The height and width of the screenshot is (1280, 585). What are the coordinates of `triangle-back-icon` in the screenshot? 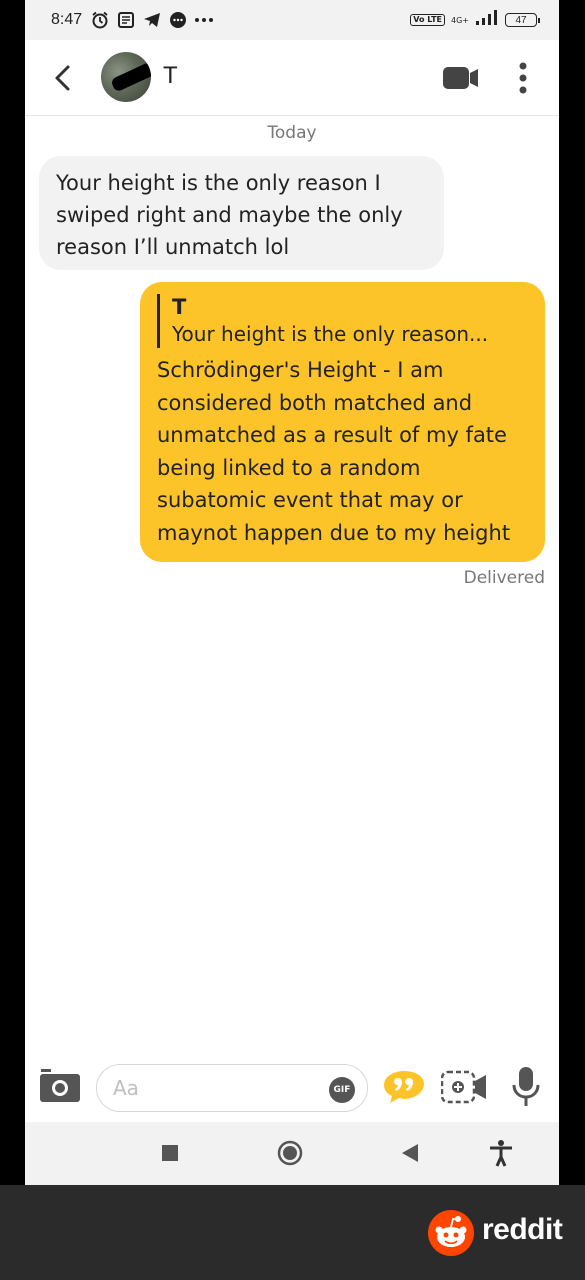 It's located at (410, 1153).